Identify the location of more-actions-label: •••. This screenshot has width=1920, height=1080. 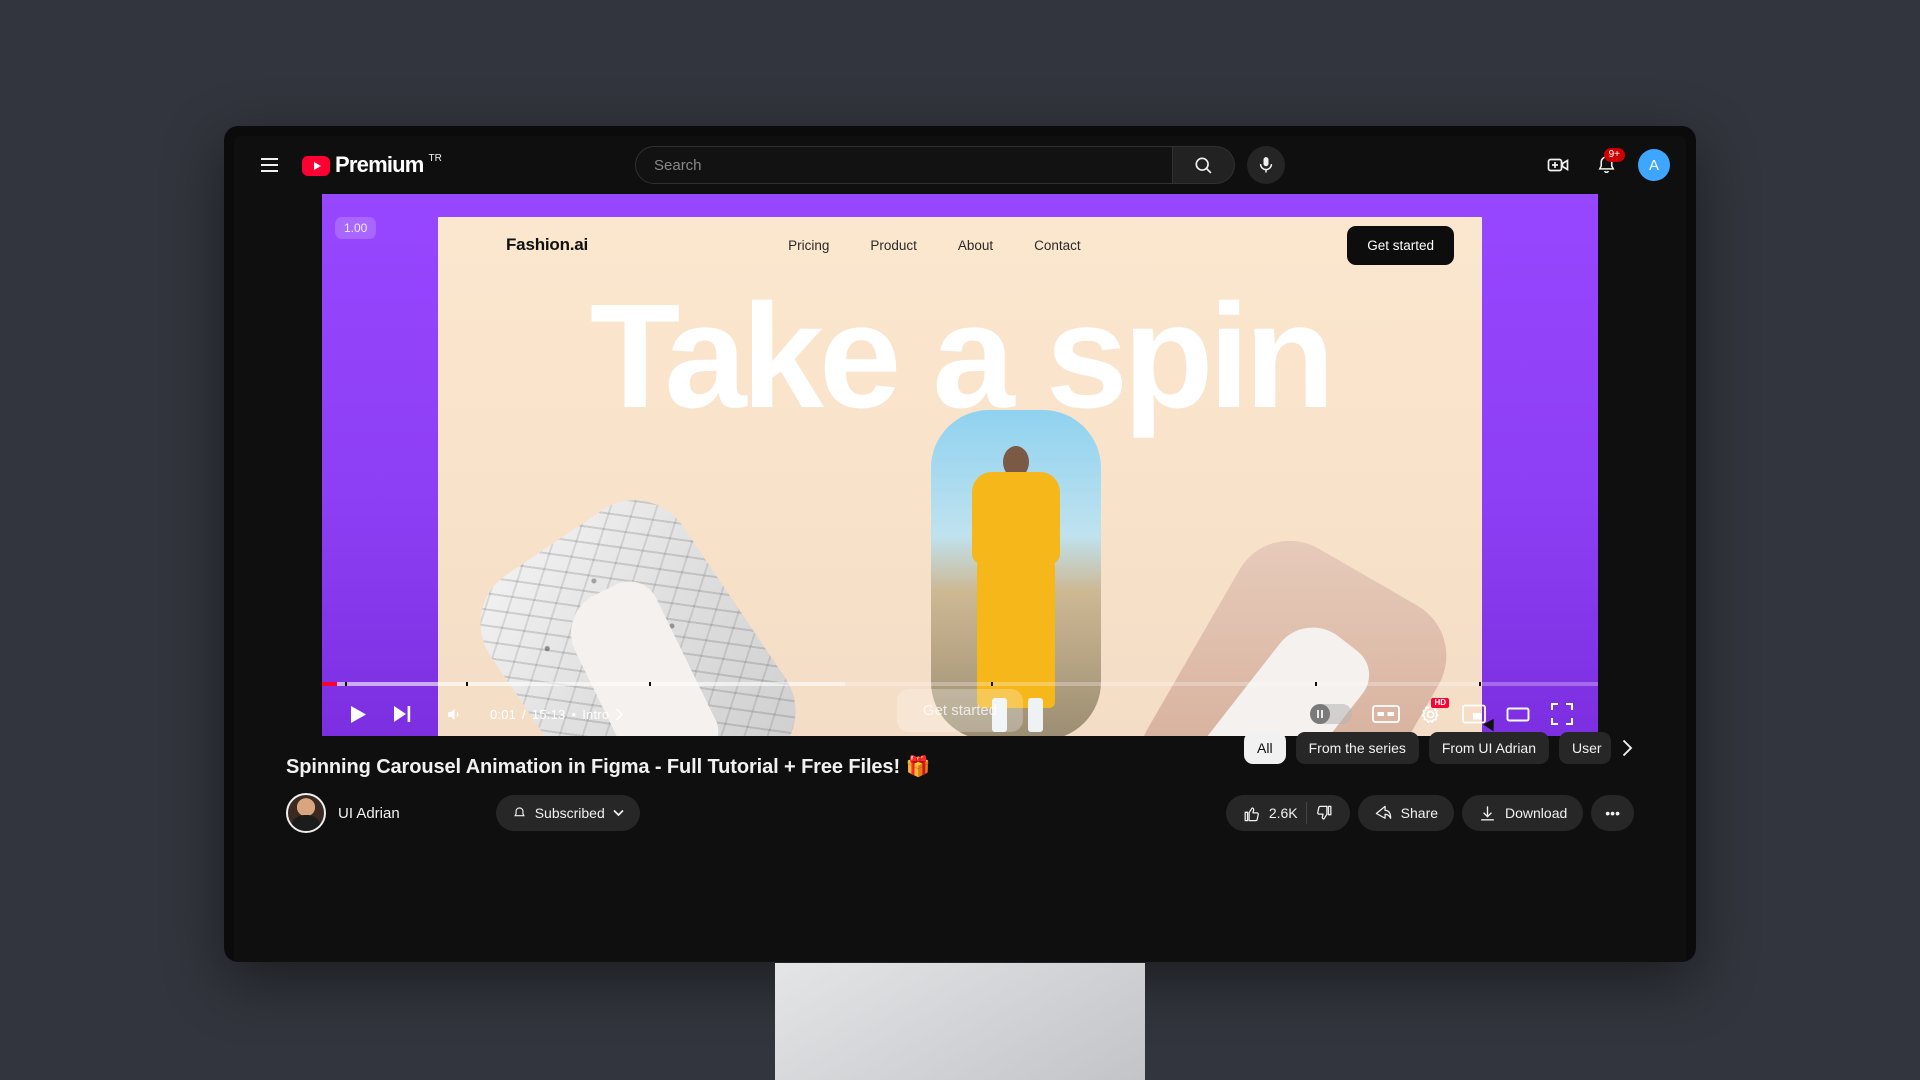
(1612, 813).